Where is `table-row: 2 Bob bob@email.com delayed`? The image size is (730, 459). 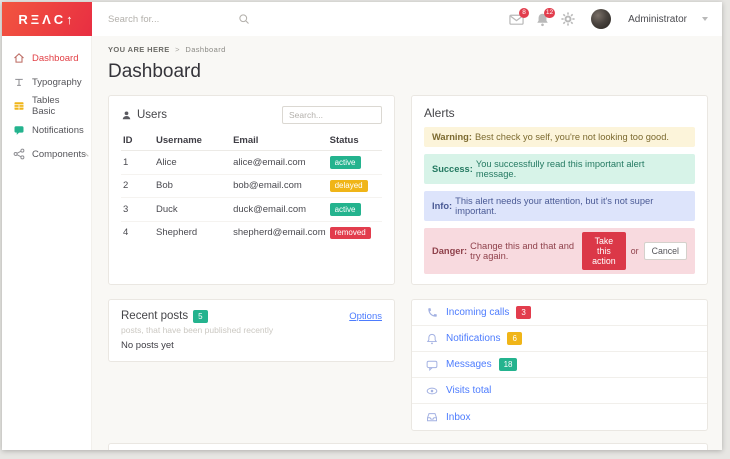
table-row: 2 Bob bob@email.com delayed is located at coordinates (251, 186).